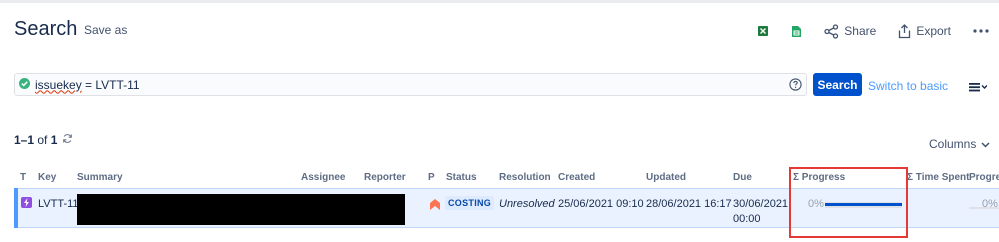 The height and width of the screenshot is (242, 999). What do you see at coordinates (435, 206) in the screenshot?
I see `priority-icon` at bounding box center [435, 206].